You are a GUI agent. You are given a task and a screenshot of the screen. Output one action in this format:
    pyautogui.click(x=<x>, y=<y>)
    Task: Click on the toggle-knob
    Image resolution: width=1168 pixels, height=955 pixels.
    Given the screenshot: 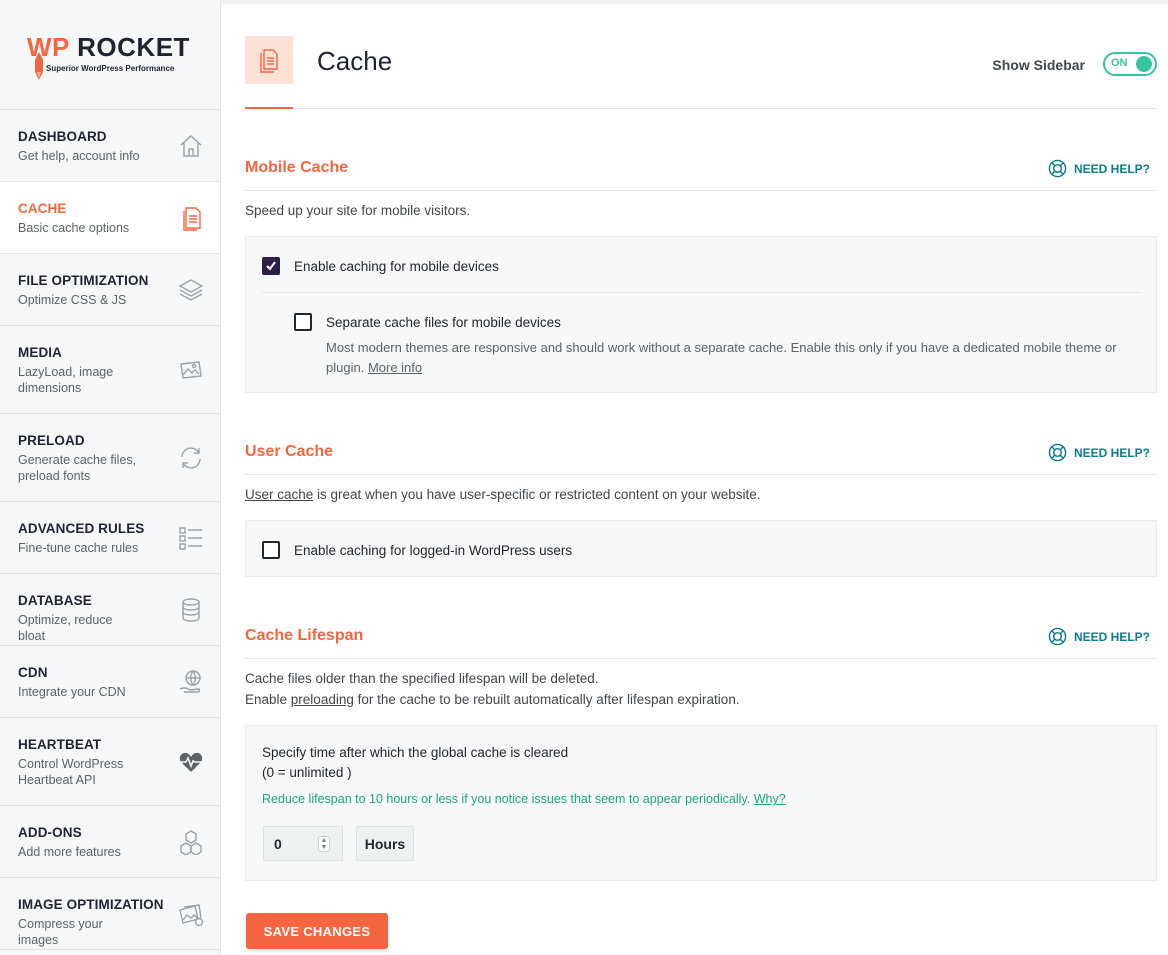 What is the action you would take?
    pyautogui.click(x=1144, y=64)
    